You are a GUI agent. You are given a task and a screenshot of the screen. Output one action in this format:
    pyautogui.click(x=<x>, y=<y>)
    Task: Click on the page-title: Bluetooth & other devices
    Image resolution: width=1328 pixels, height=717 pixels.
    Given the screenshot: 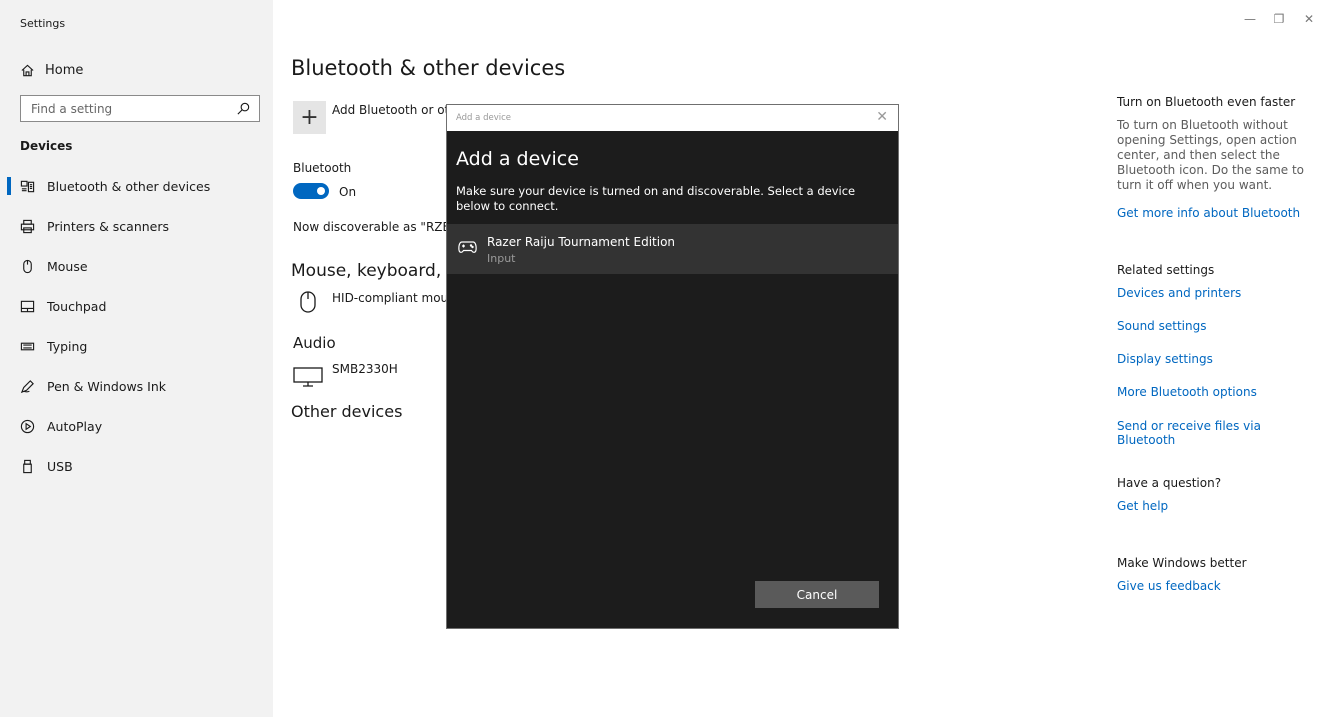 What is the action you would take?
    pyautogui.click(x=428, y=68)
    